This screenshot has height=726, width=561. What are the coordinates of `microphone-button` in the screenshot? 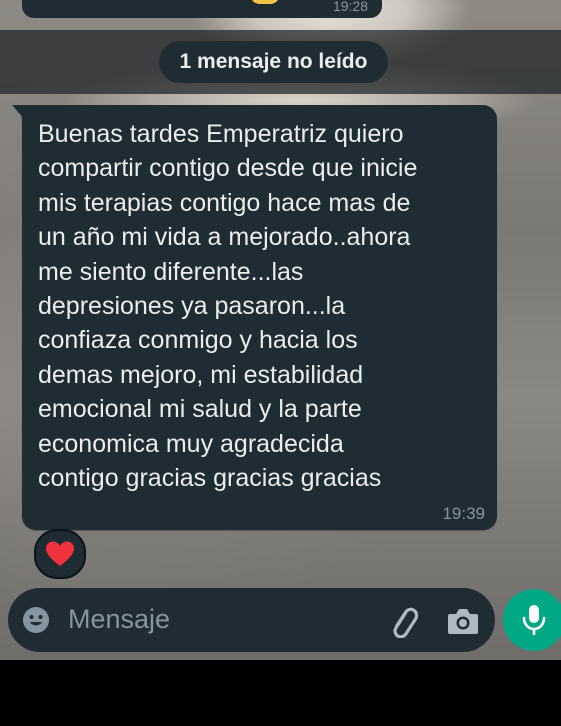 It's located at (532, 620).